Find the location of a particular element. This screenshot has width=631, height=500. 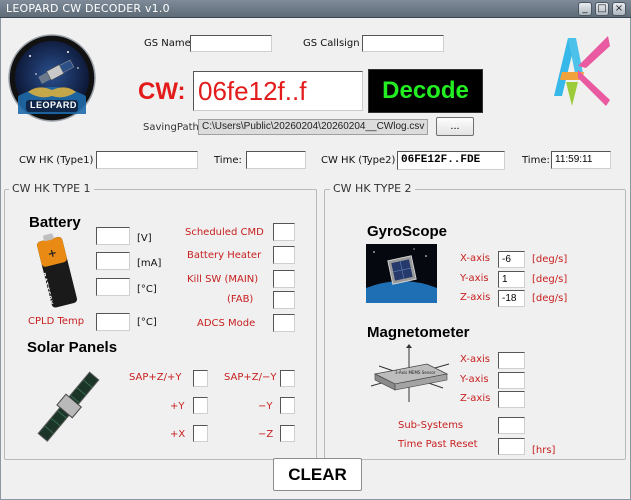

gs-name-label: GS Name is located at coordinates (167, 43).